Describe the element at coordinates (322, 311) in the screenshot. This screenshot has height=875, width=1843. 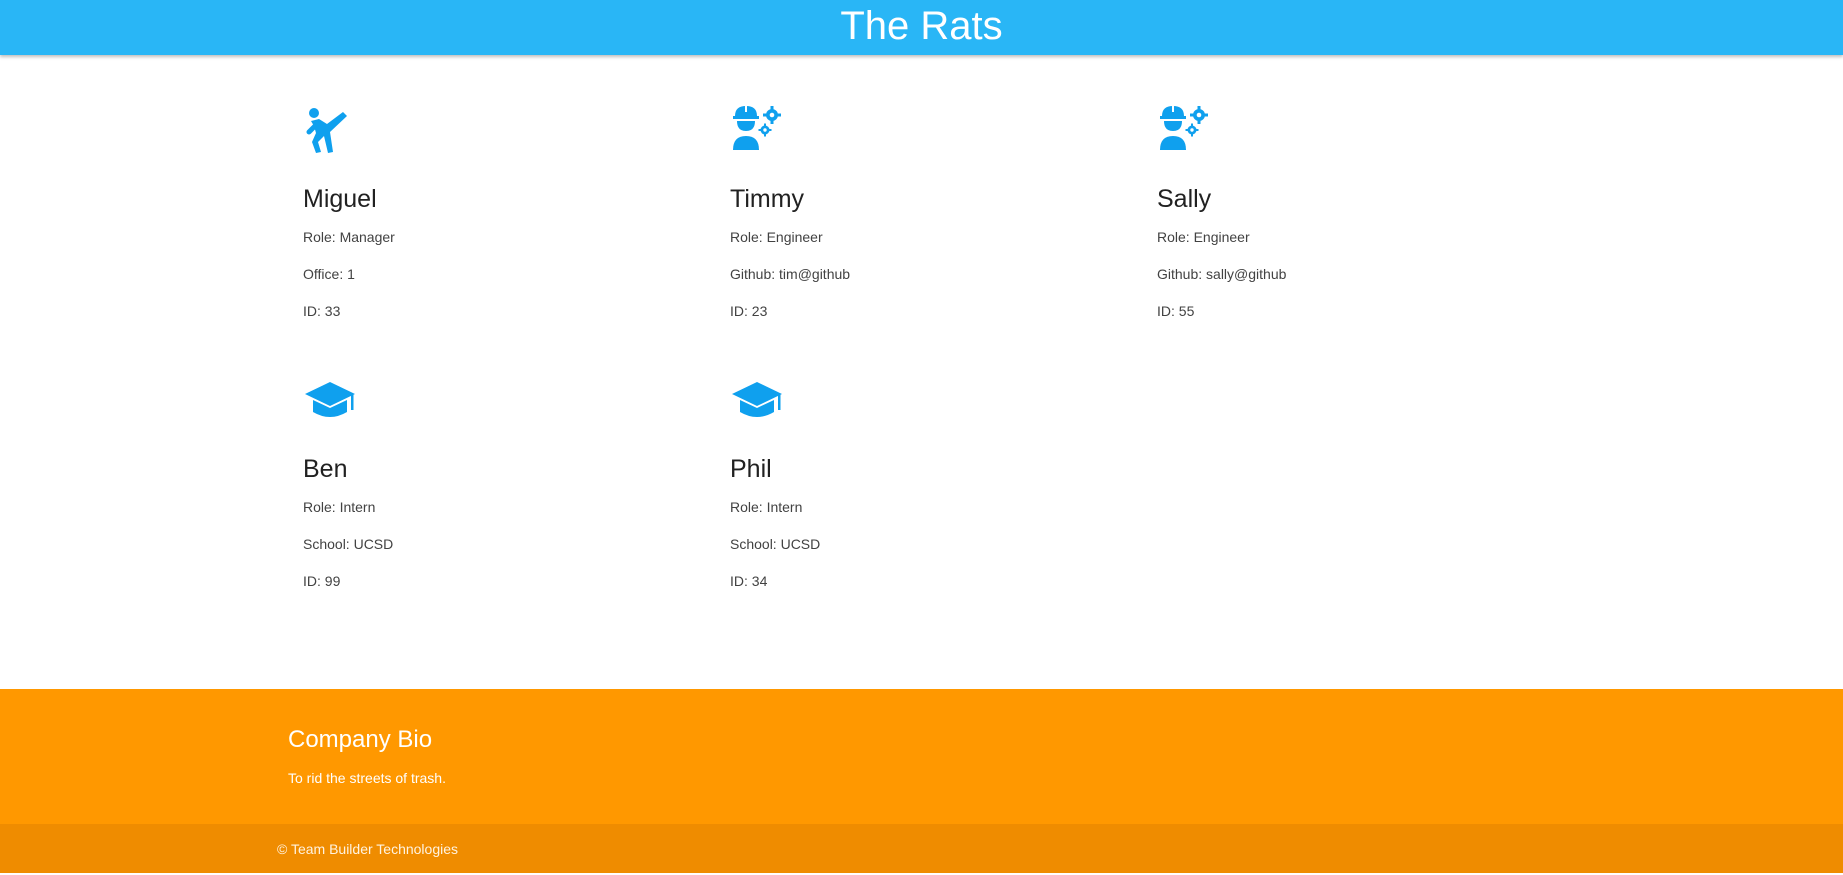
I see `member-id: ID: 33` at that location.